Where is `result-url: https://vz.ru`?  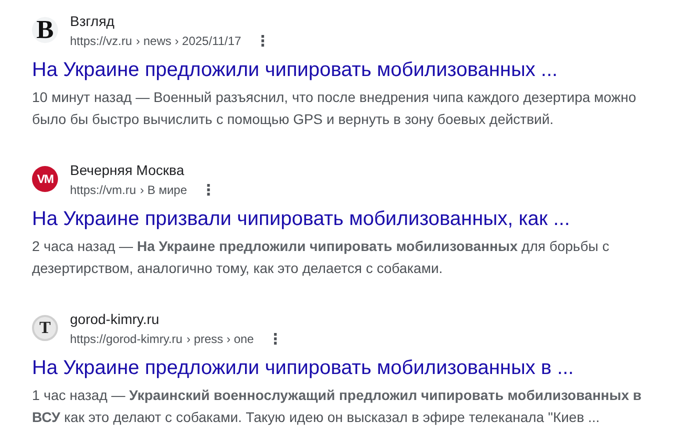
result-url: https://vz.ru is located at coordinates (101, 41).